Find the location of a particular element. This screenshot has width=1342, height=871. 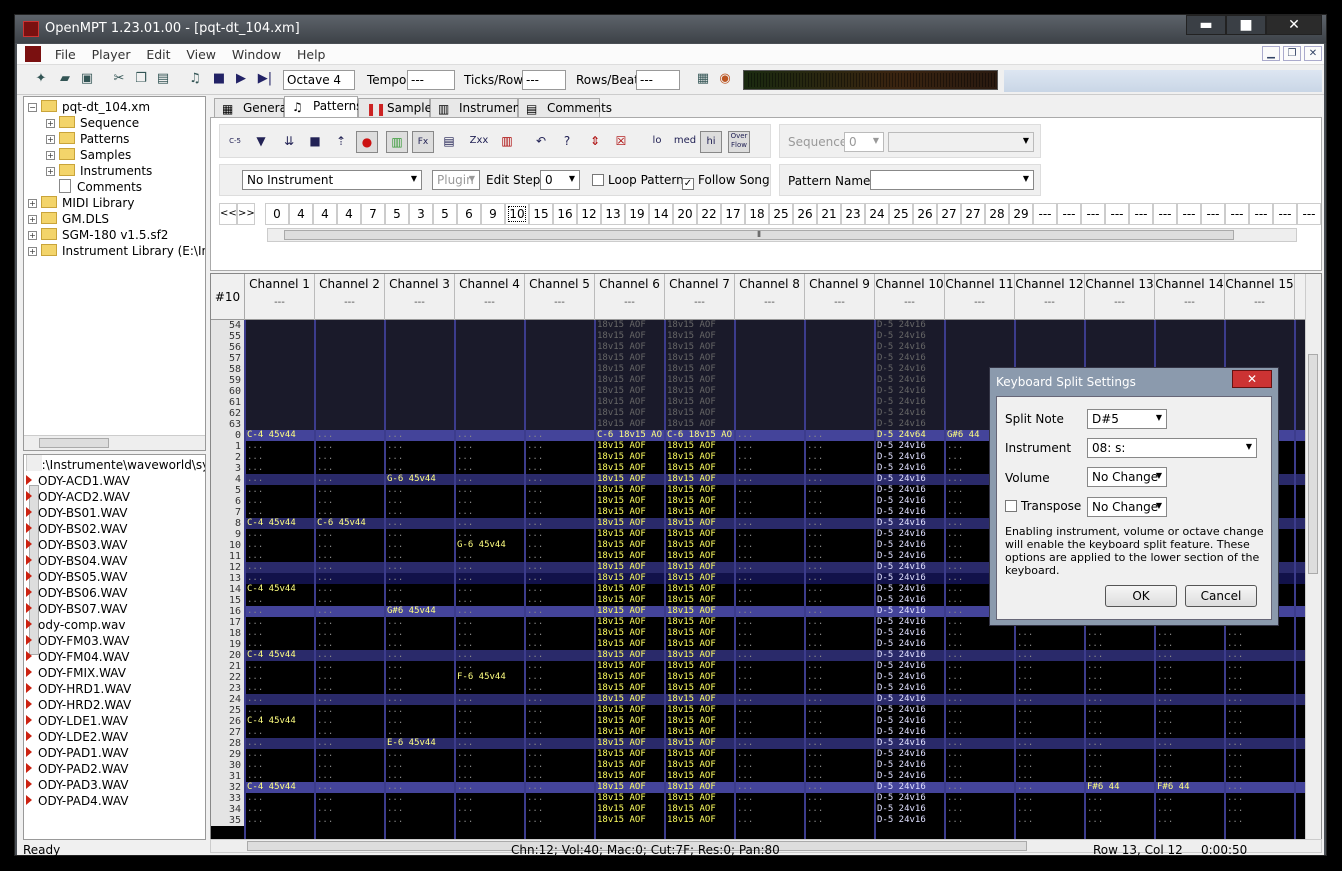

pattern-cell: G-6 45v44 is located at coordinates (420, 479).